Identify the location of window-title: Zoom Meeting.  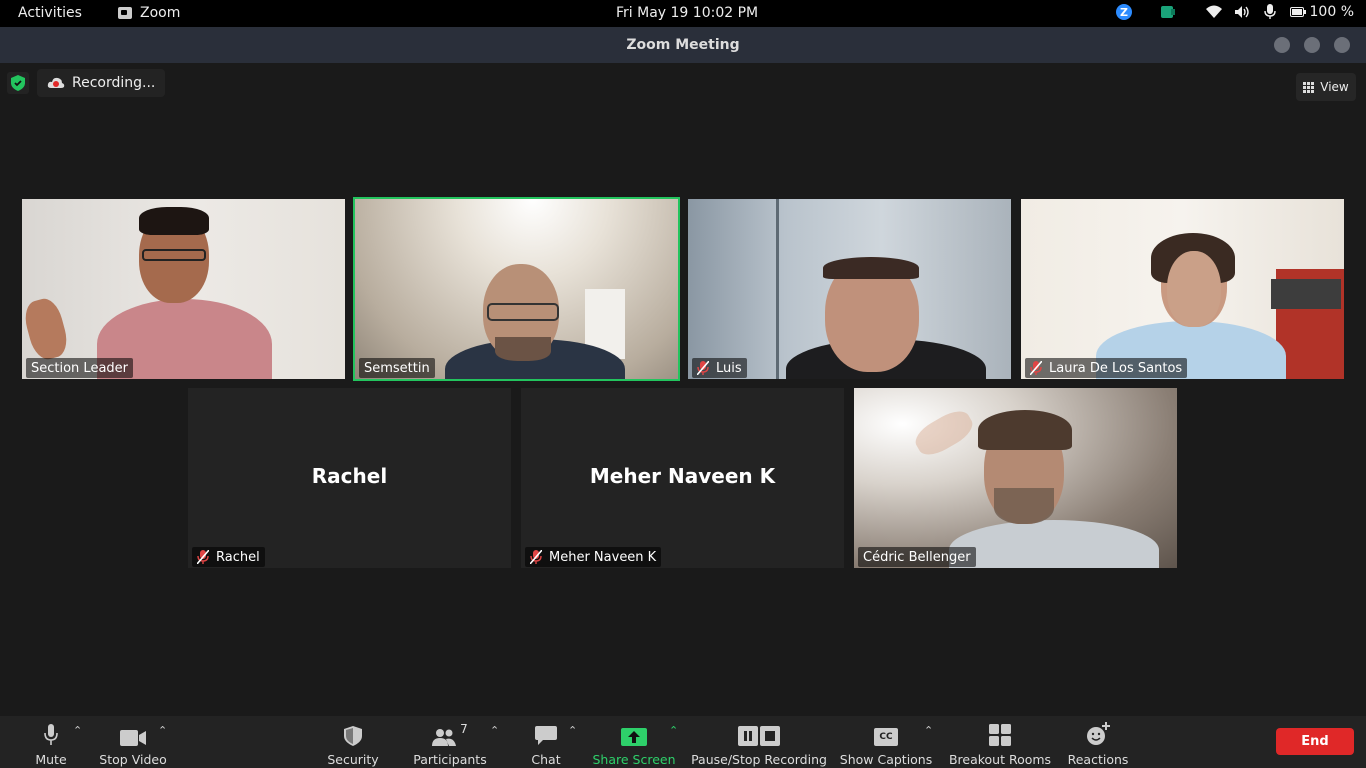
(683, 45).